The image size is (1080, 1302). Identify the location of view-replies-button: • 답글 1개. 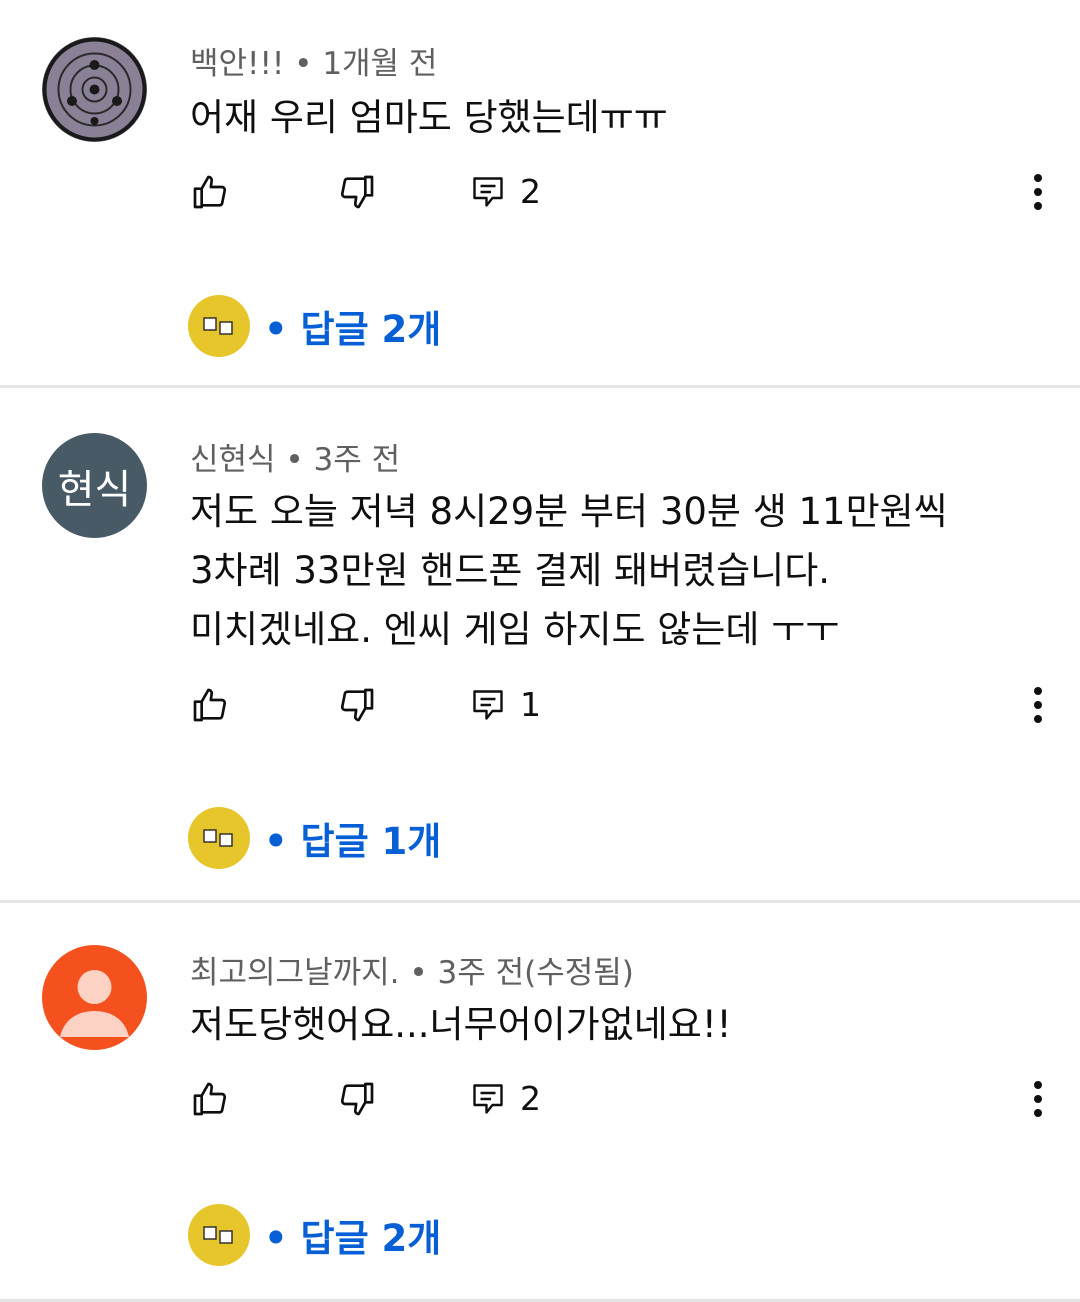
(314, 838).